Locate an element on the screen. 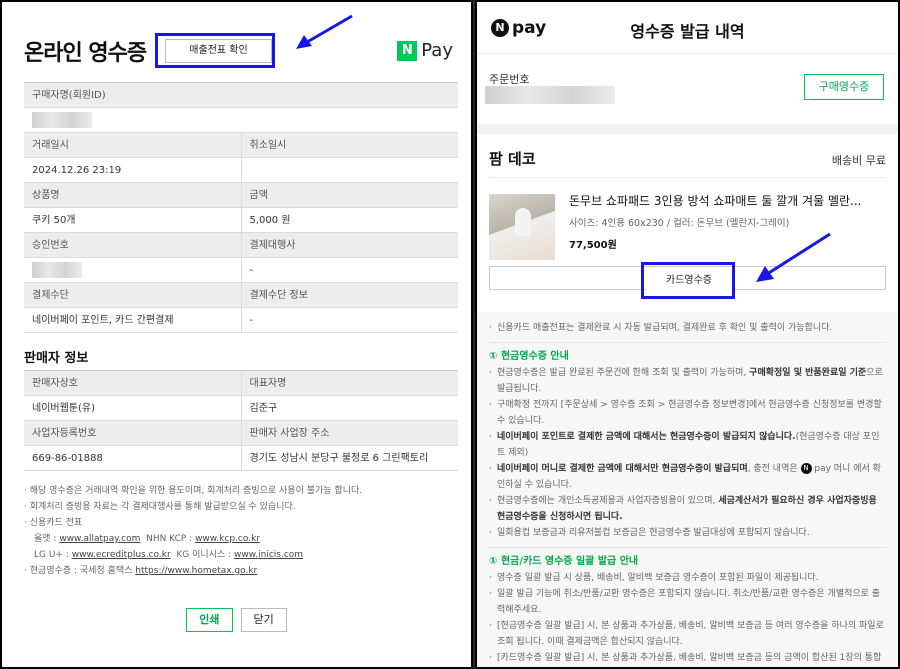 This screenshot has width=900, height=669. page-title: 영수증 발급 내역 is located at coordinates (687, 31).